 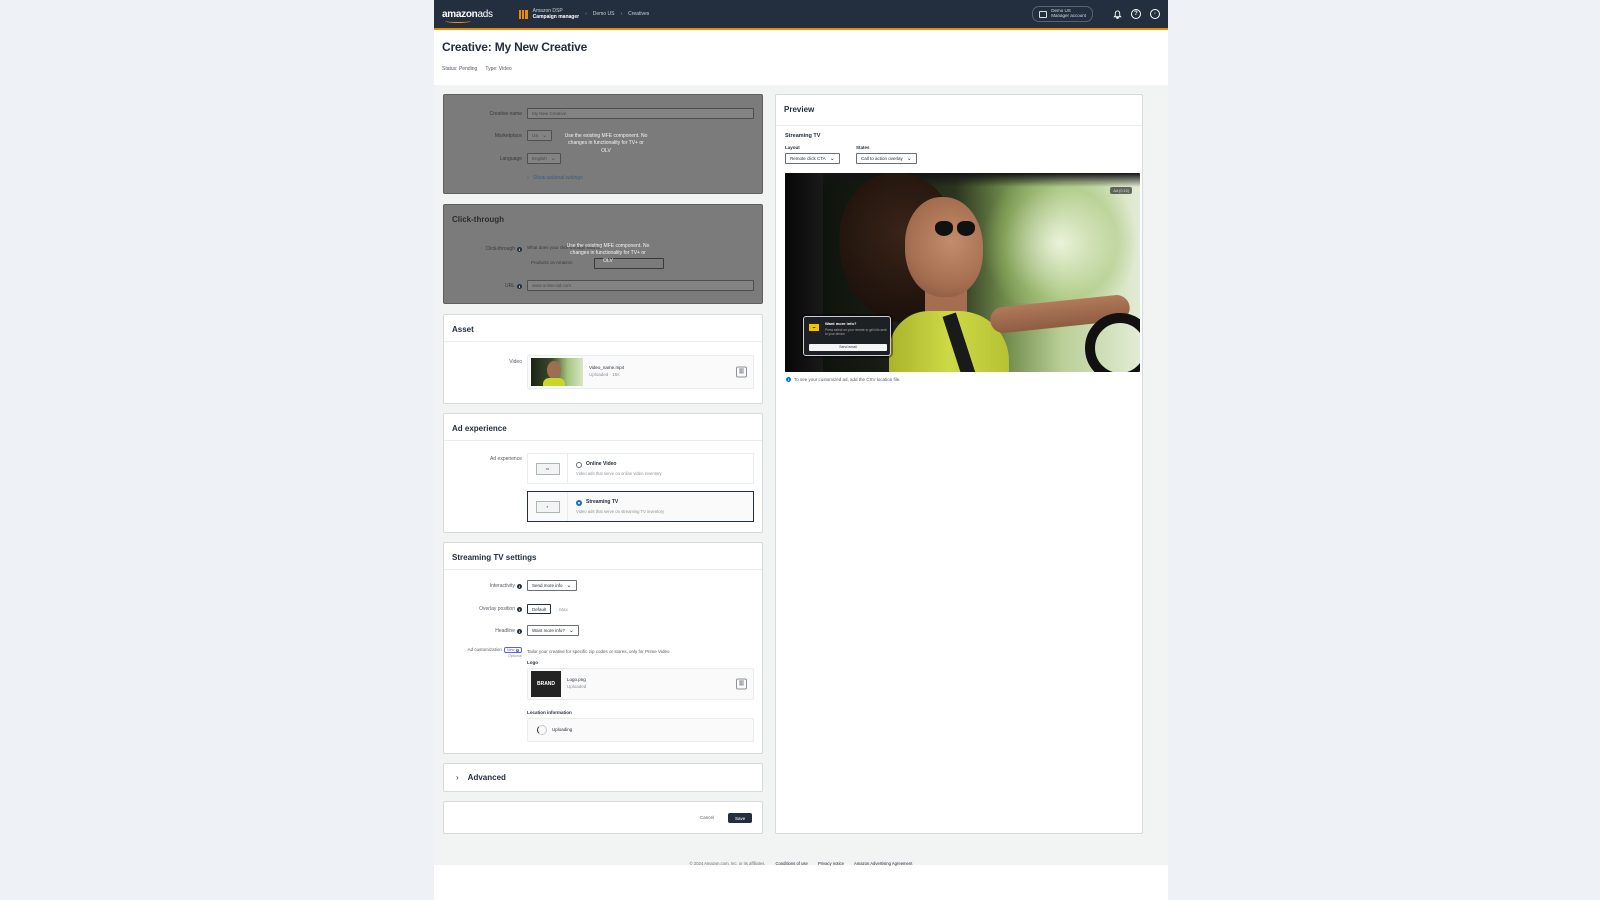 What do you see at coordinates (740, 818) in the screenshot?
I see `save-button: Save` at bounding box center [740, 818].